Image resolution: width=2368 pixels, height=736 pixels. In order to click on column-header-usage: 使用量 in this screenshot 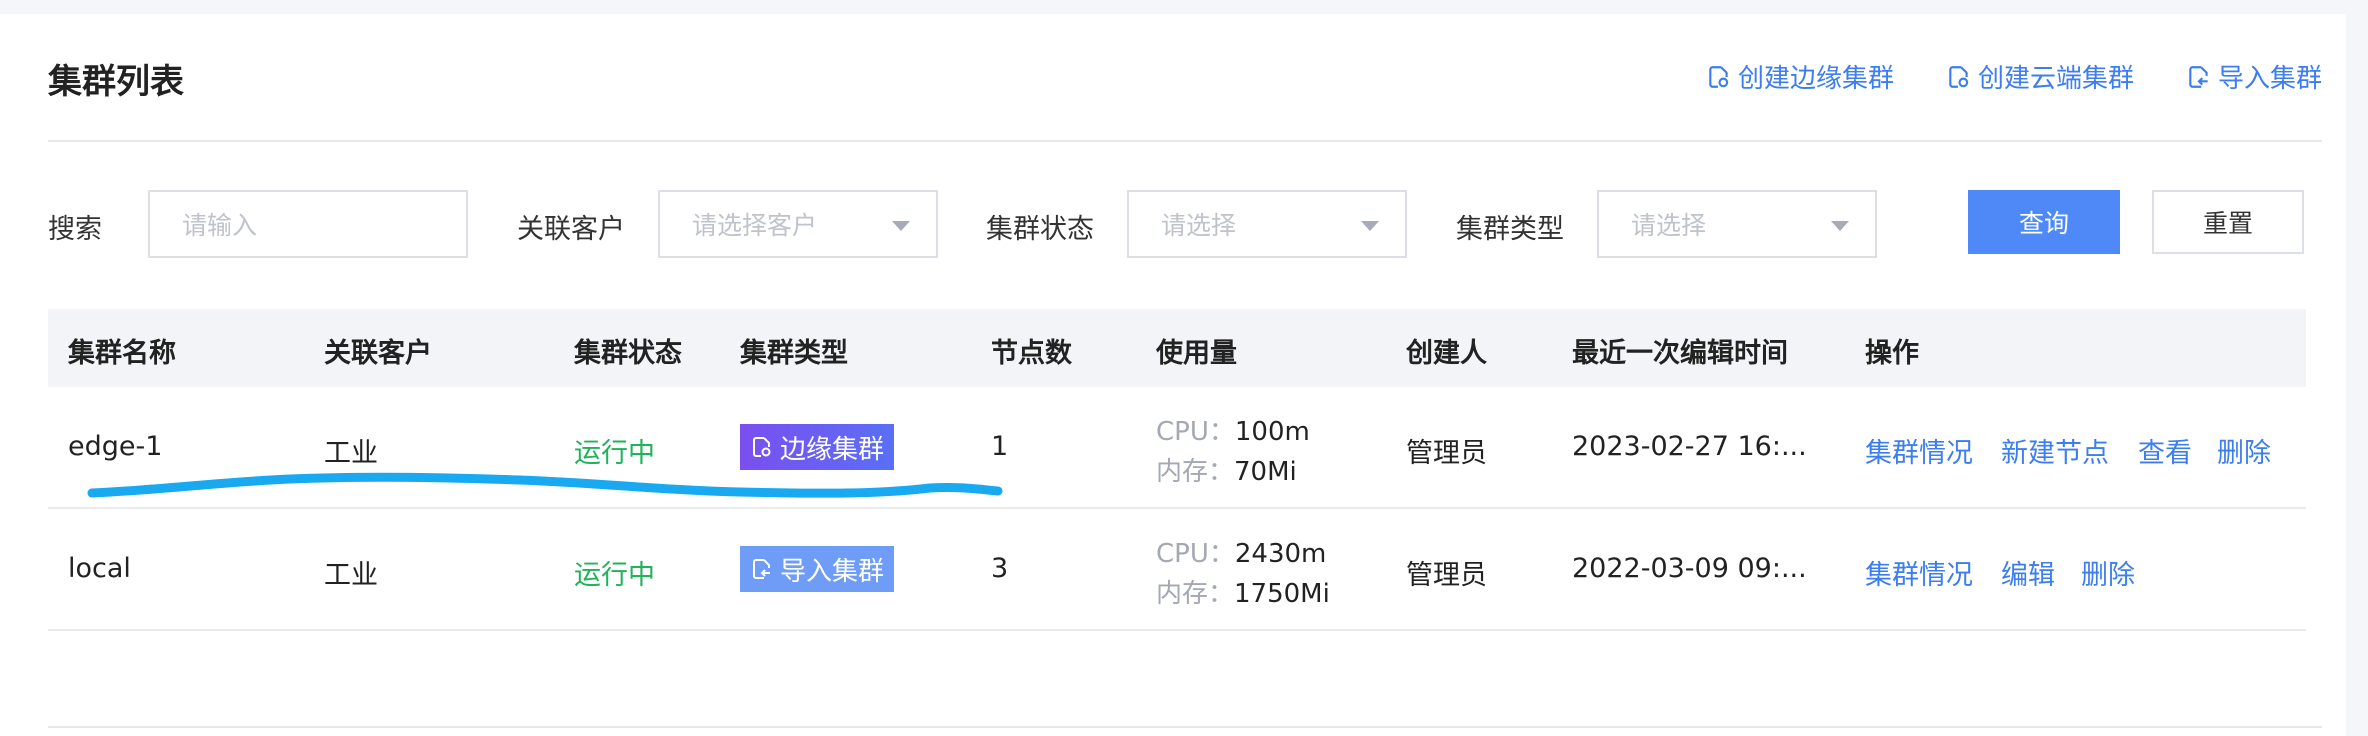, I will do `click(1196, 353)`.